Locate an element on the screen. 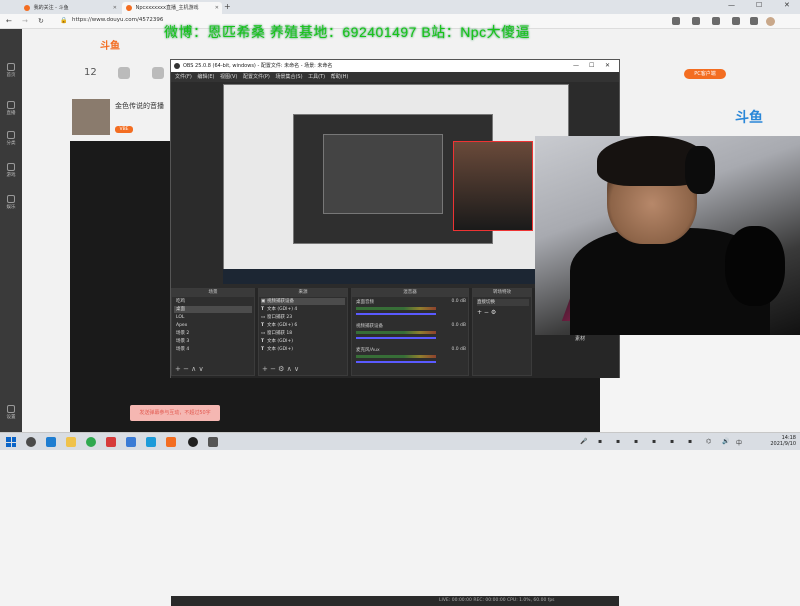  network-icon: ⌬ is located at coordinates (708, 441).